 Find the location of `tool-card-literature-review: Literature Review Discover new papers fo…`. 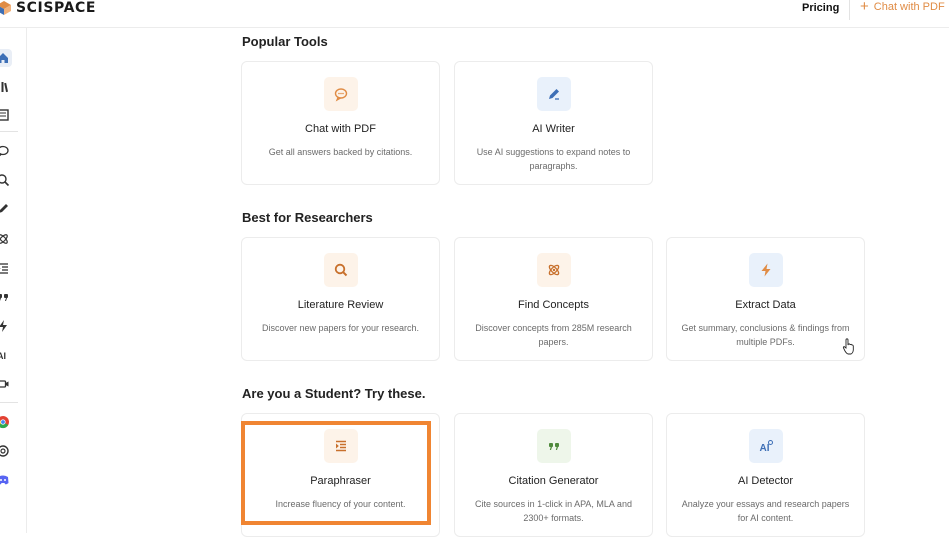

tool-card-literature-review: Literature Review Discover new papers fo… is located at coordinates (340, 299).